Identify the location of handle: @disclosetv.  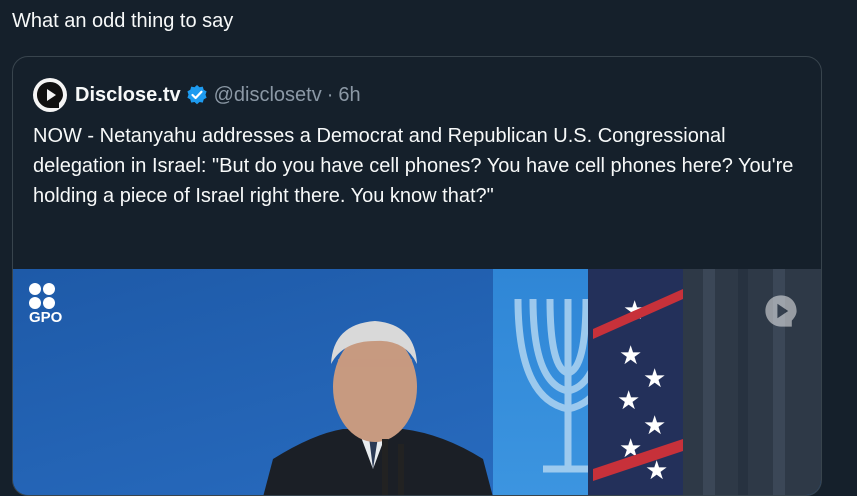
(268, 95).